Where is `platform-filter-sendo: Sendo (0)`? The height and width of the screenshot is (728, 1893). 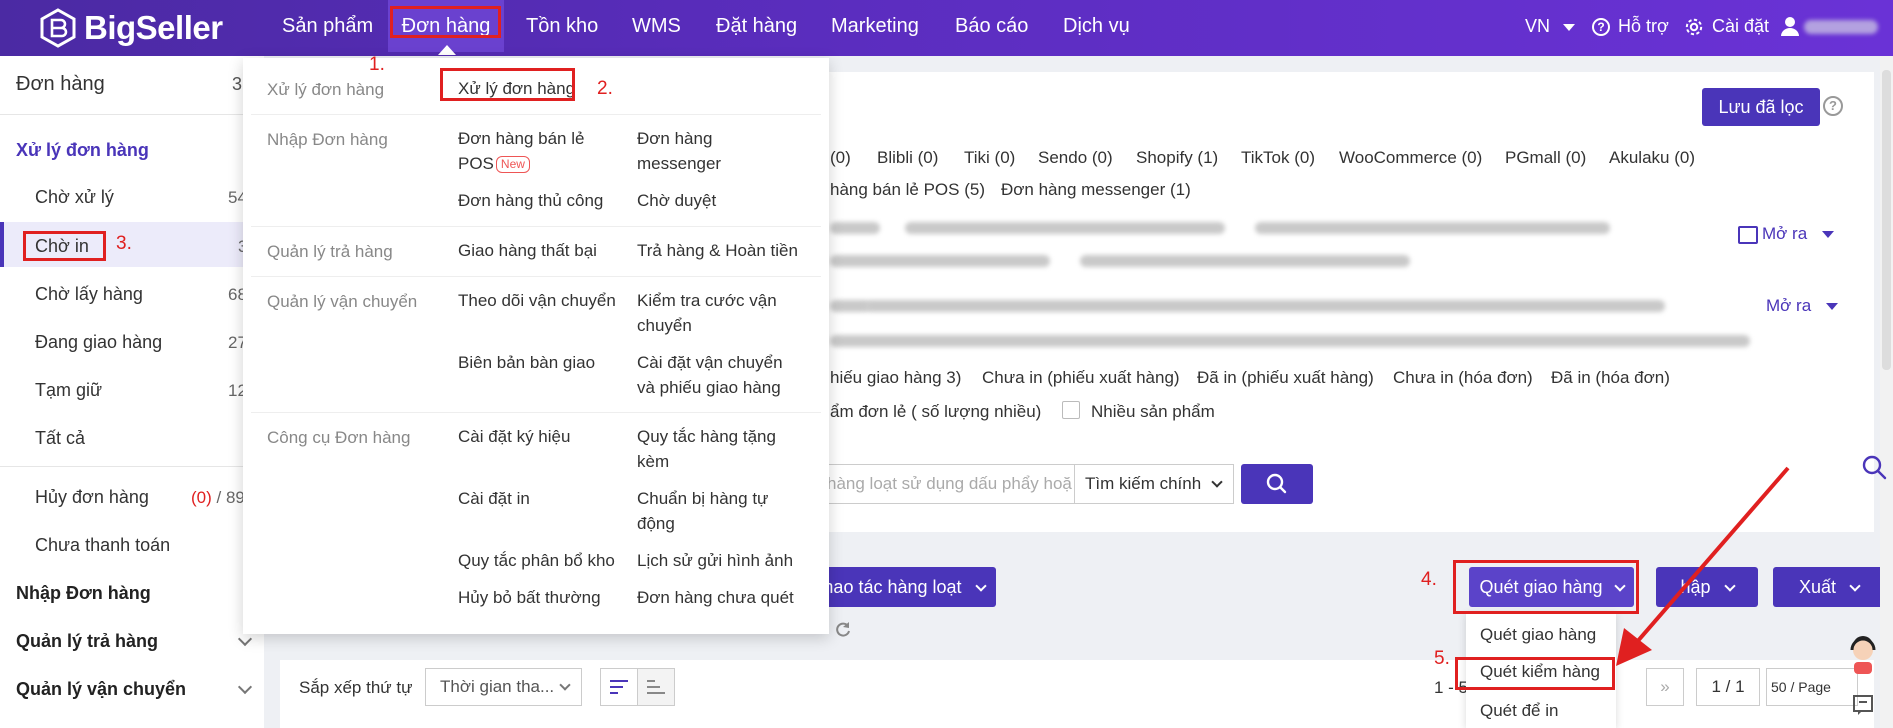
platform-filter-sendo: Sendo (0) is located at coordinates (1075, 158).